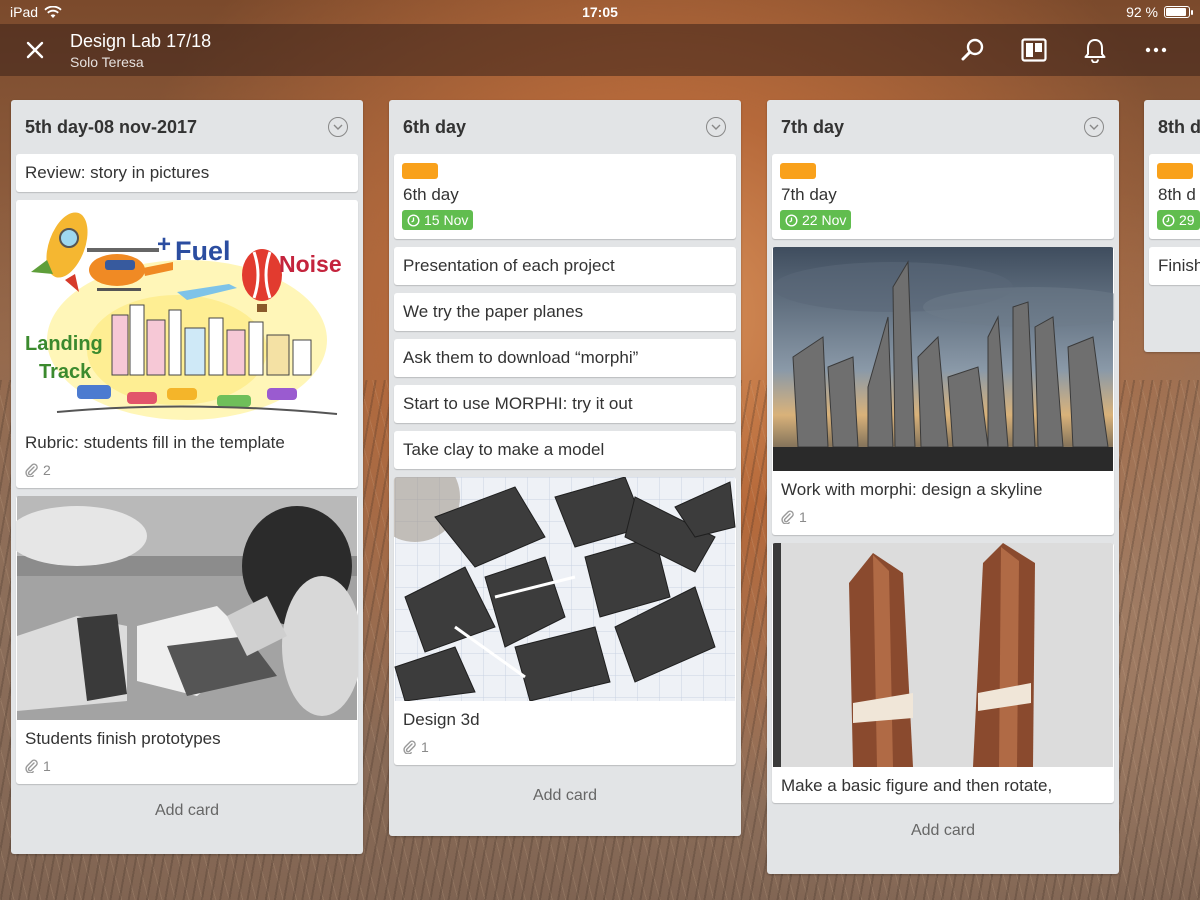 This screenshot has height=900, width=1200. I want to click on close-icon, so click(35, 50).